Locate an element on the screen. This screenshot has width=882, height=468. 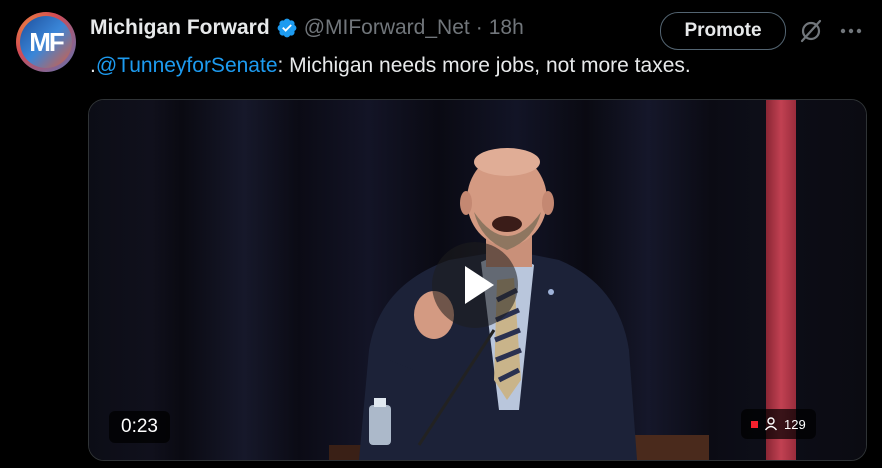
promote-button: Promote is located at coordinates (723, 31).